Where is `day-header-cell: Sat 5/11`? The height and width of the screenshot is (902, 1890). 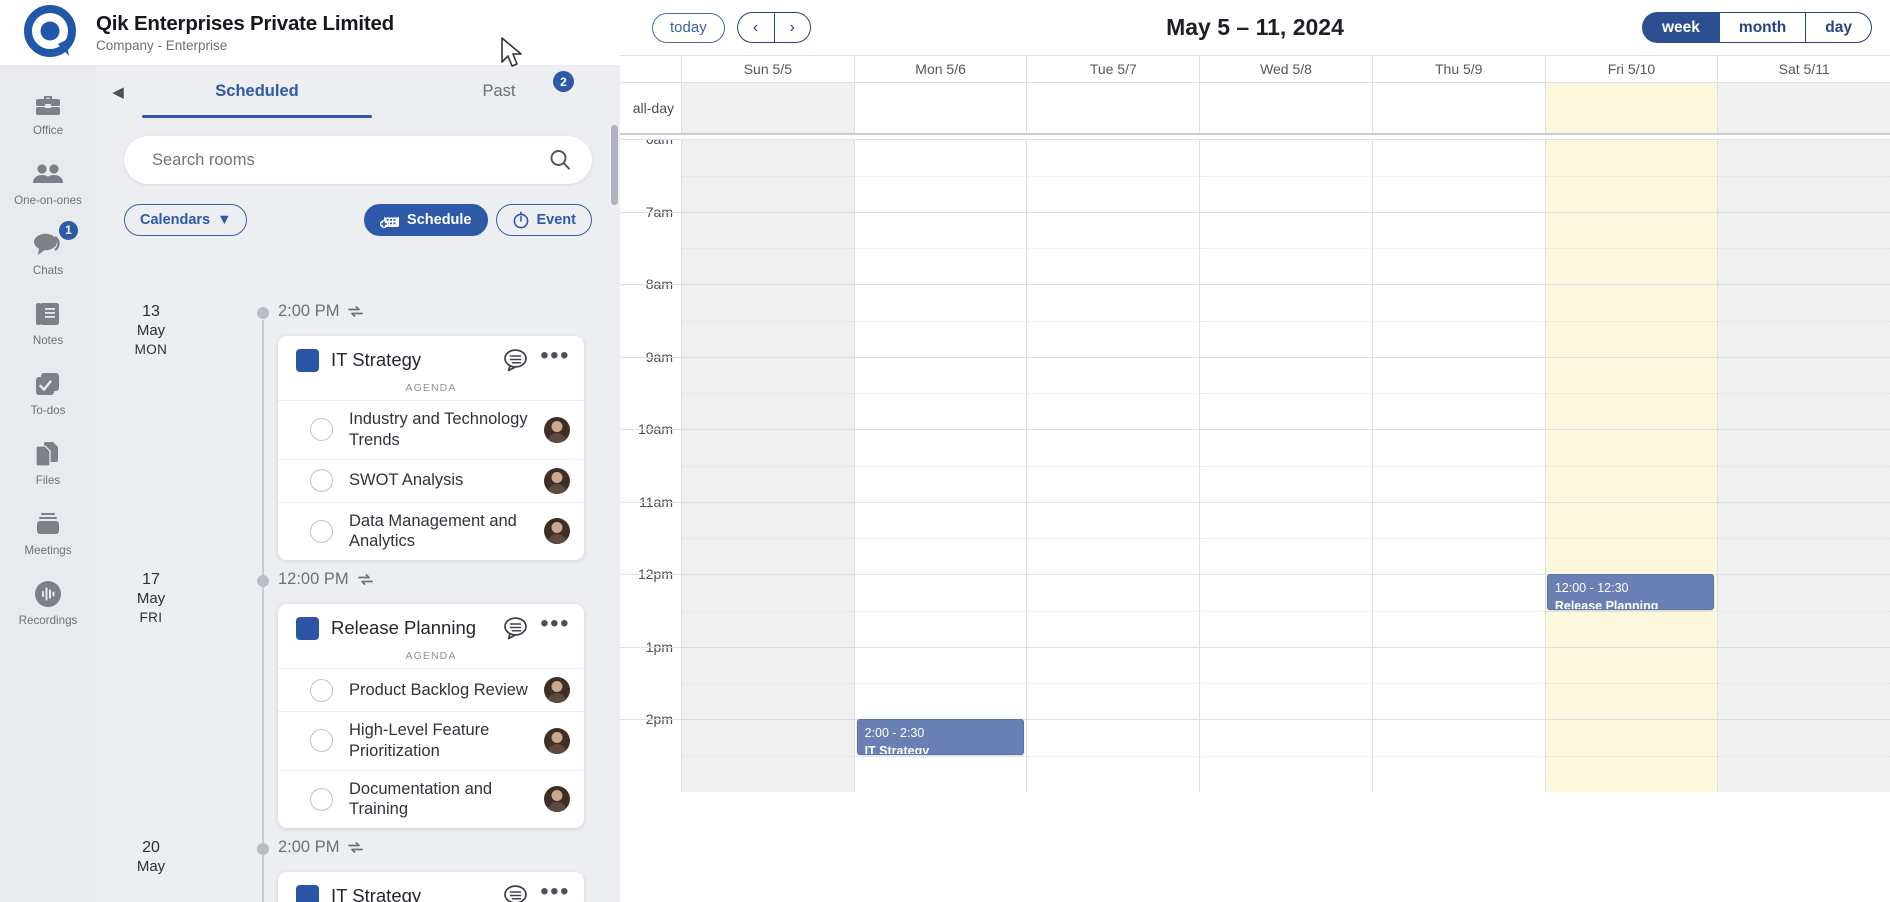
day-header-cell: Sat 5/11 is located at coordinates (1804, 69).